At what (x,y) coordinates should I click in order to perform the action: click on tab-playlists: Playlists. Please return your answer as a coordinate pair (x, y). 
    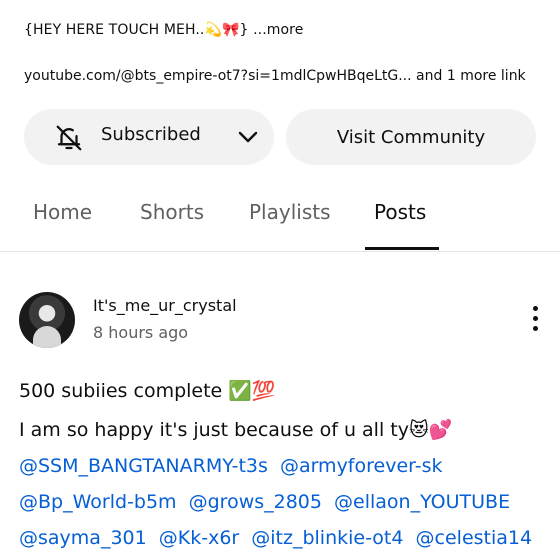
    Looking at the image, I should click on (290, 212).